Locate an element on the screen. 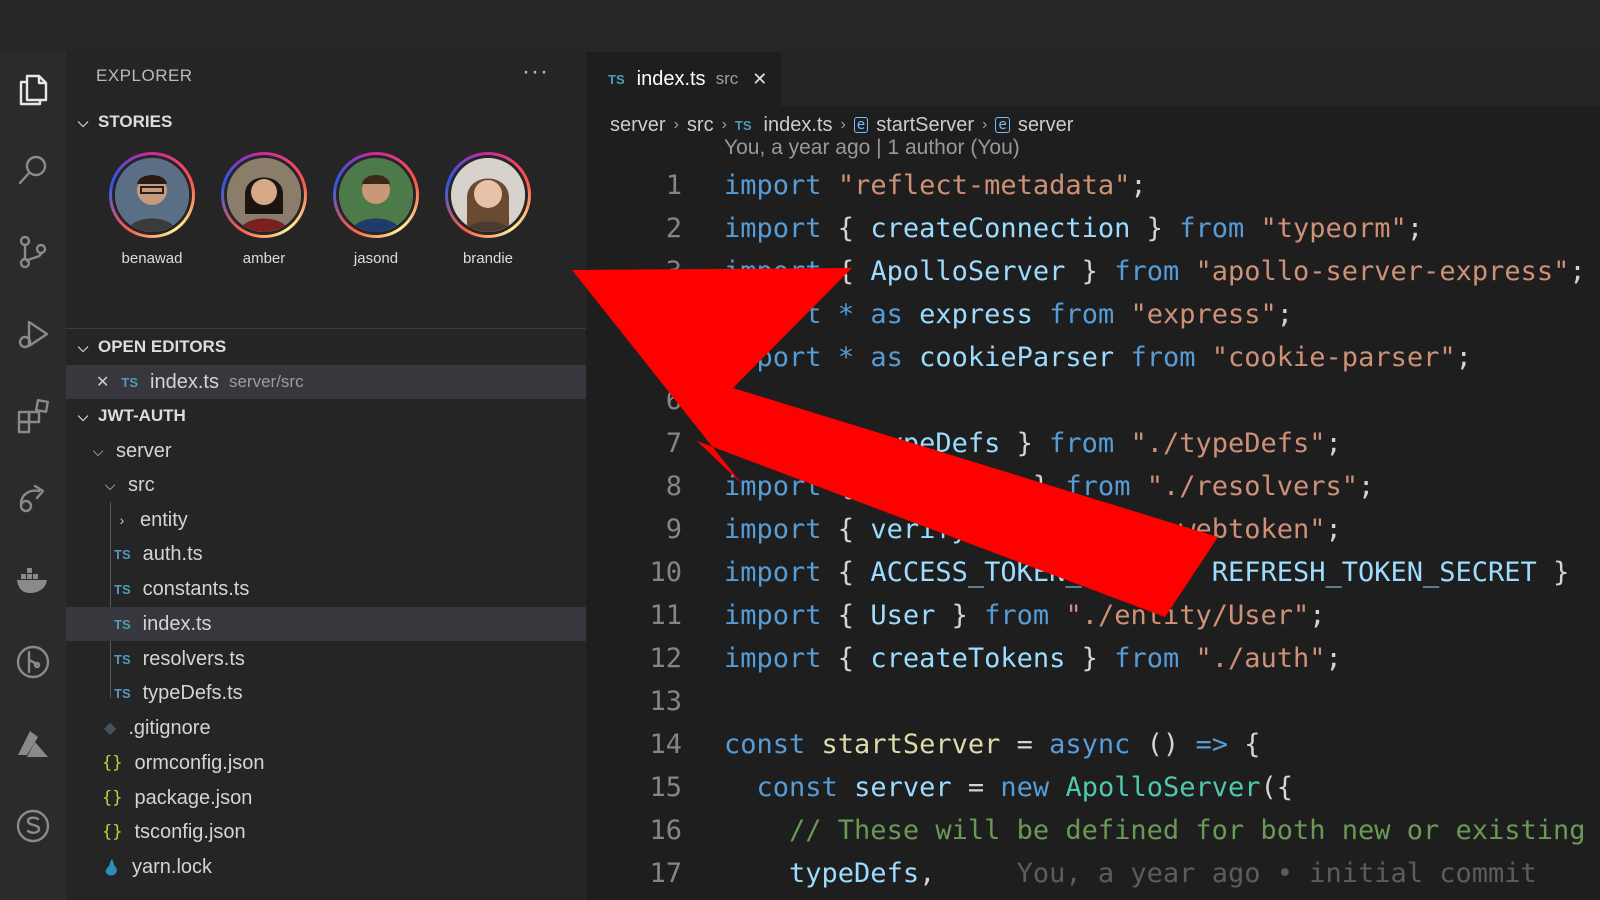 The image size is (1600, 900). file-name: .gitignore is located at coordinates (169, 727).